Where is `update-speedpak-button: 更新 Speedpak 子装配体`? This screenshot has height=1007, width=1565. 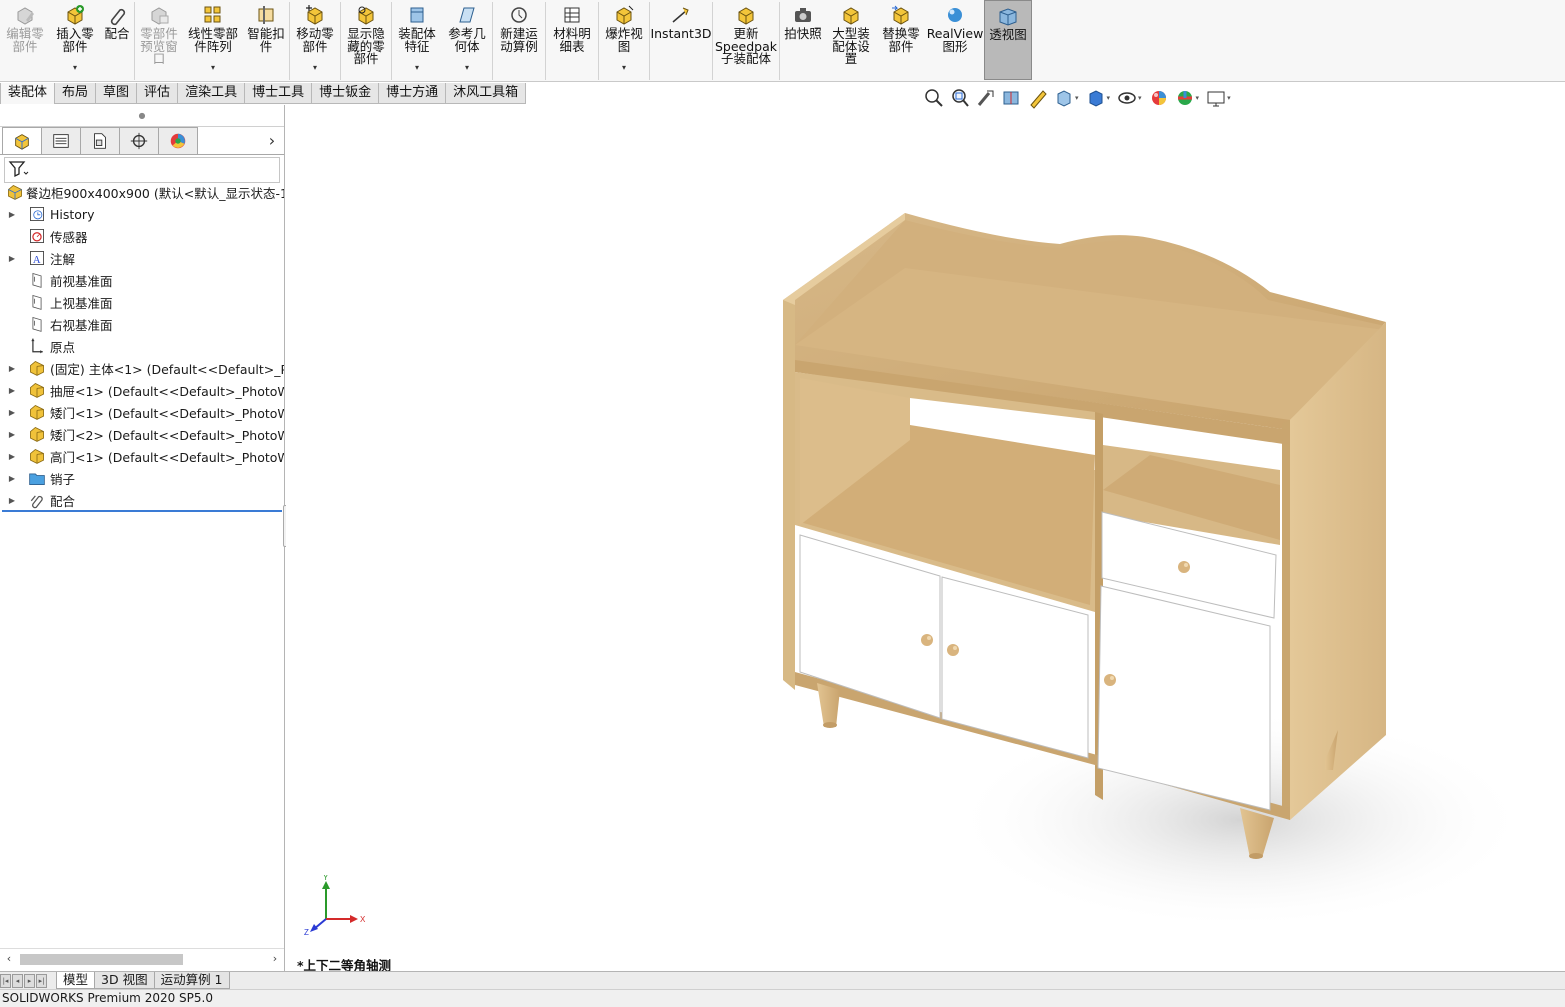 update-speedpak-button: 更新 Speedpak 子装配体 is located at coordinates (746, 40).